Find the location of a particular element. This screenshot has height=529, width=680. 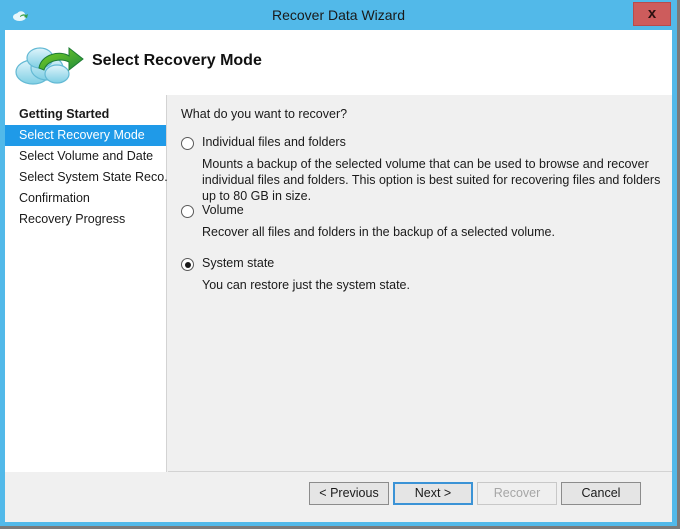

radio-system-state is located at coordinates (187, 264).